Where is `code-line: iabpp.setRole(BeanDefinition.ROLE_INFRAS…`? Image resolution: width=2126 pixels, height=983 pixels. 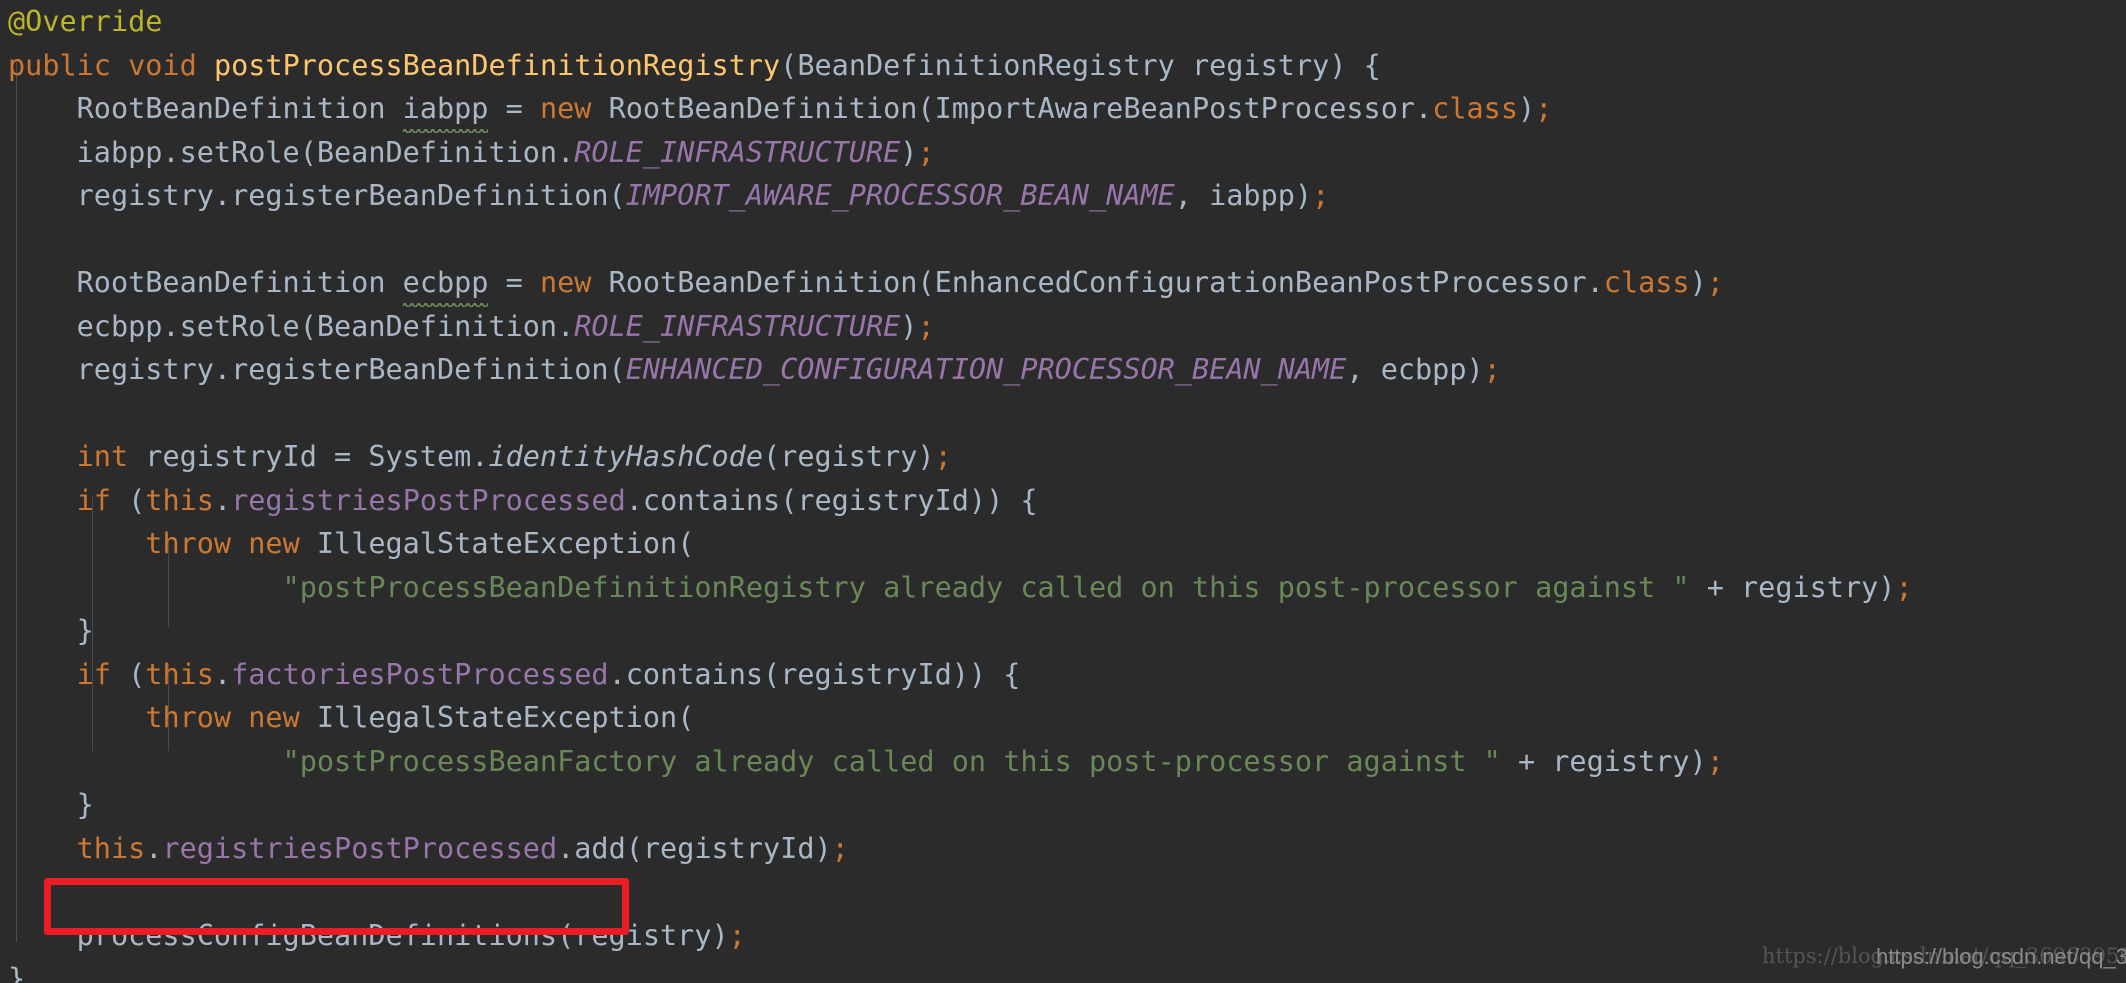 code-line: iabpp.setRole(BeanDefinition.ROLE_INFRAS… is located at coordinates (1063, 153).